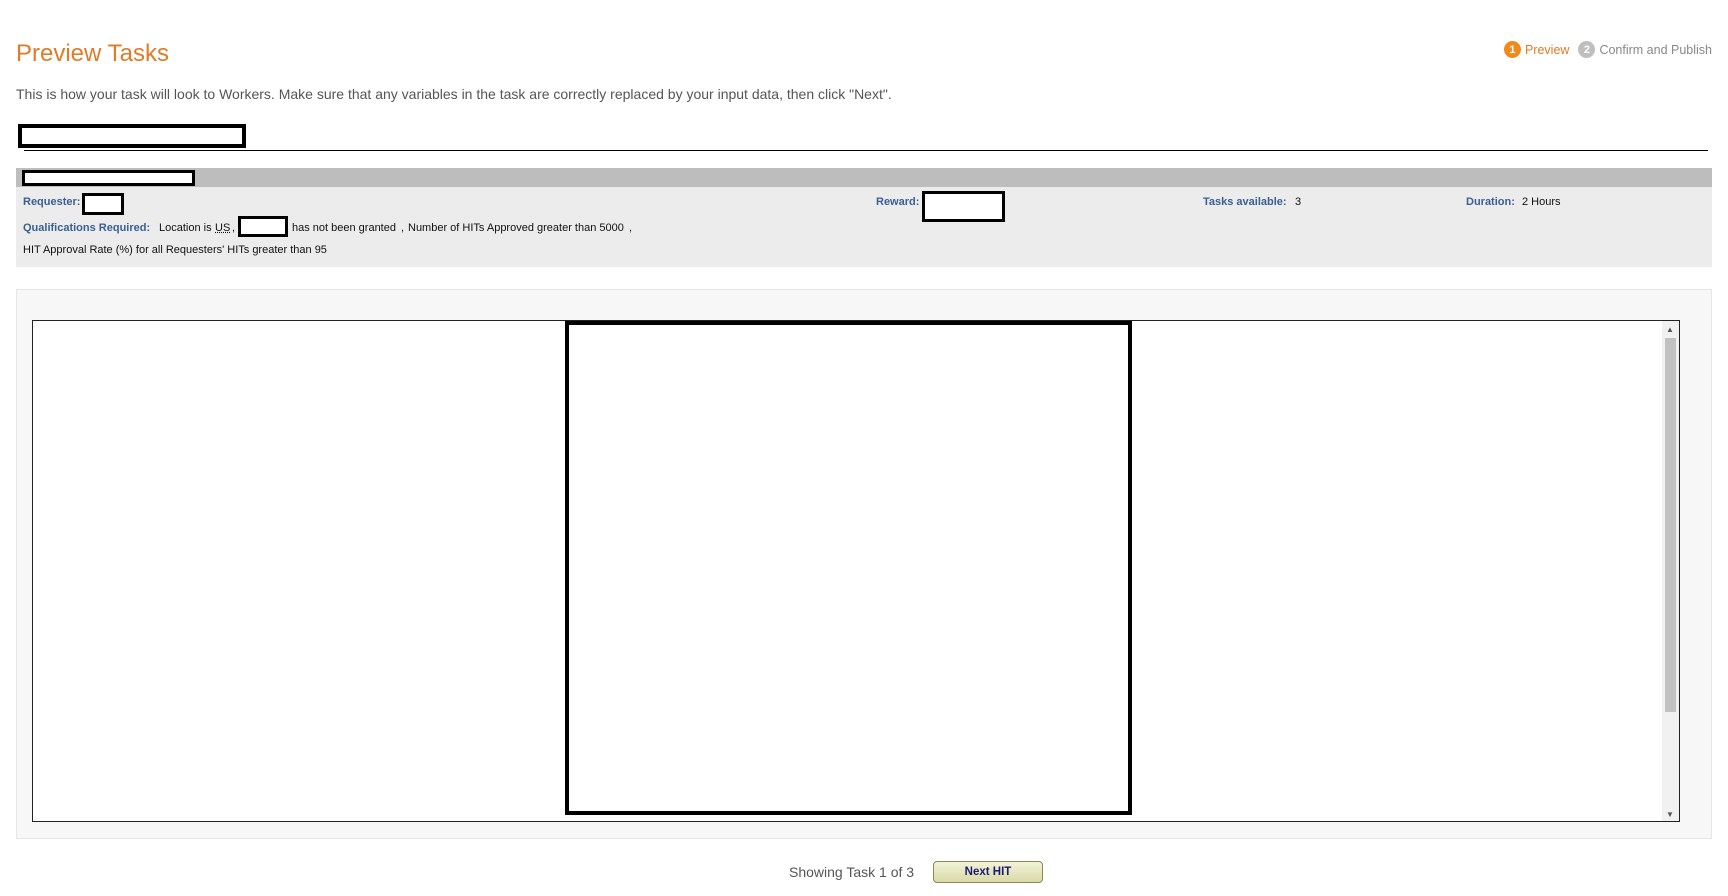 The width and height of the screenshot is (1728, 896). I want to click on redacted-qualification, so click(263, 226).